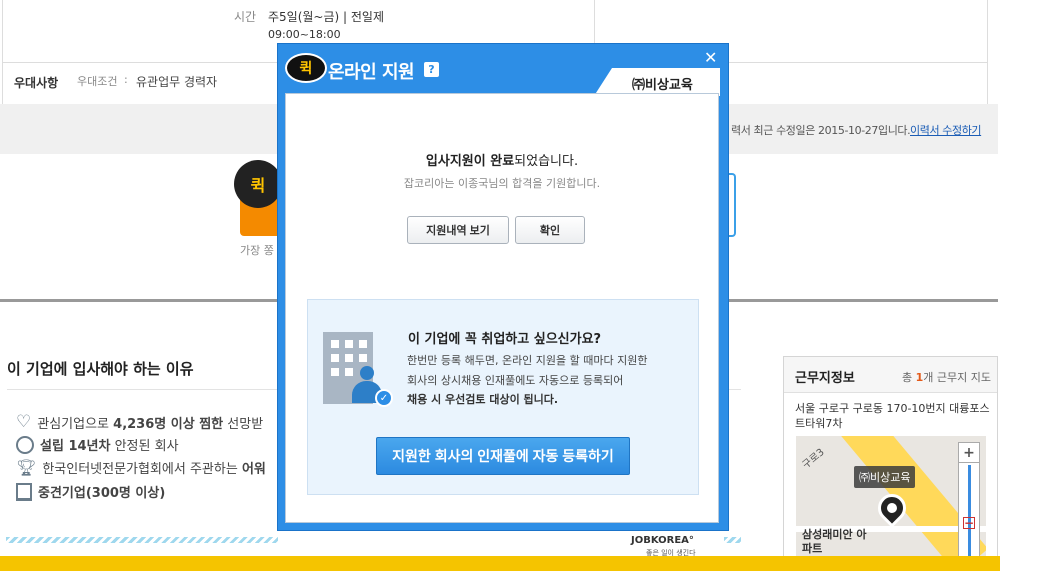  What do you see at coordinates (109, 446) in the screenshot?
I see `reason-text: 설립 14년차 안정된 회사` at bounding box center [109, 446].